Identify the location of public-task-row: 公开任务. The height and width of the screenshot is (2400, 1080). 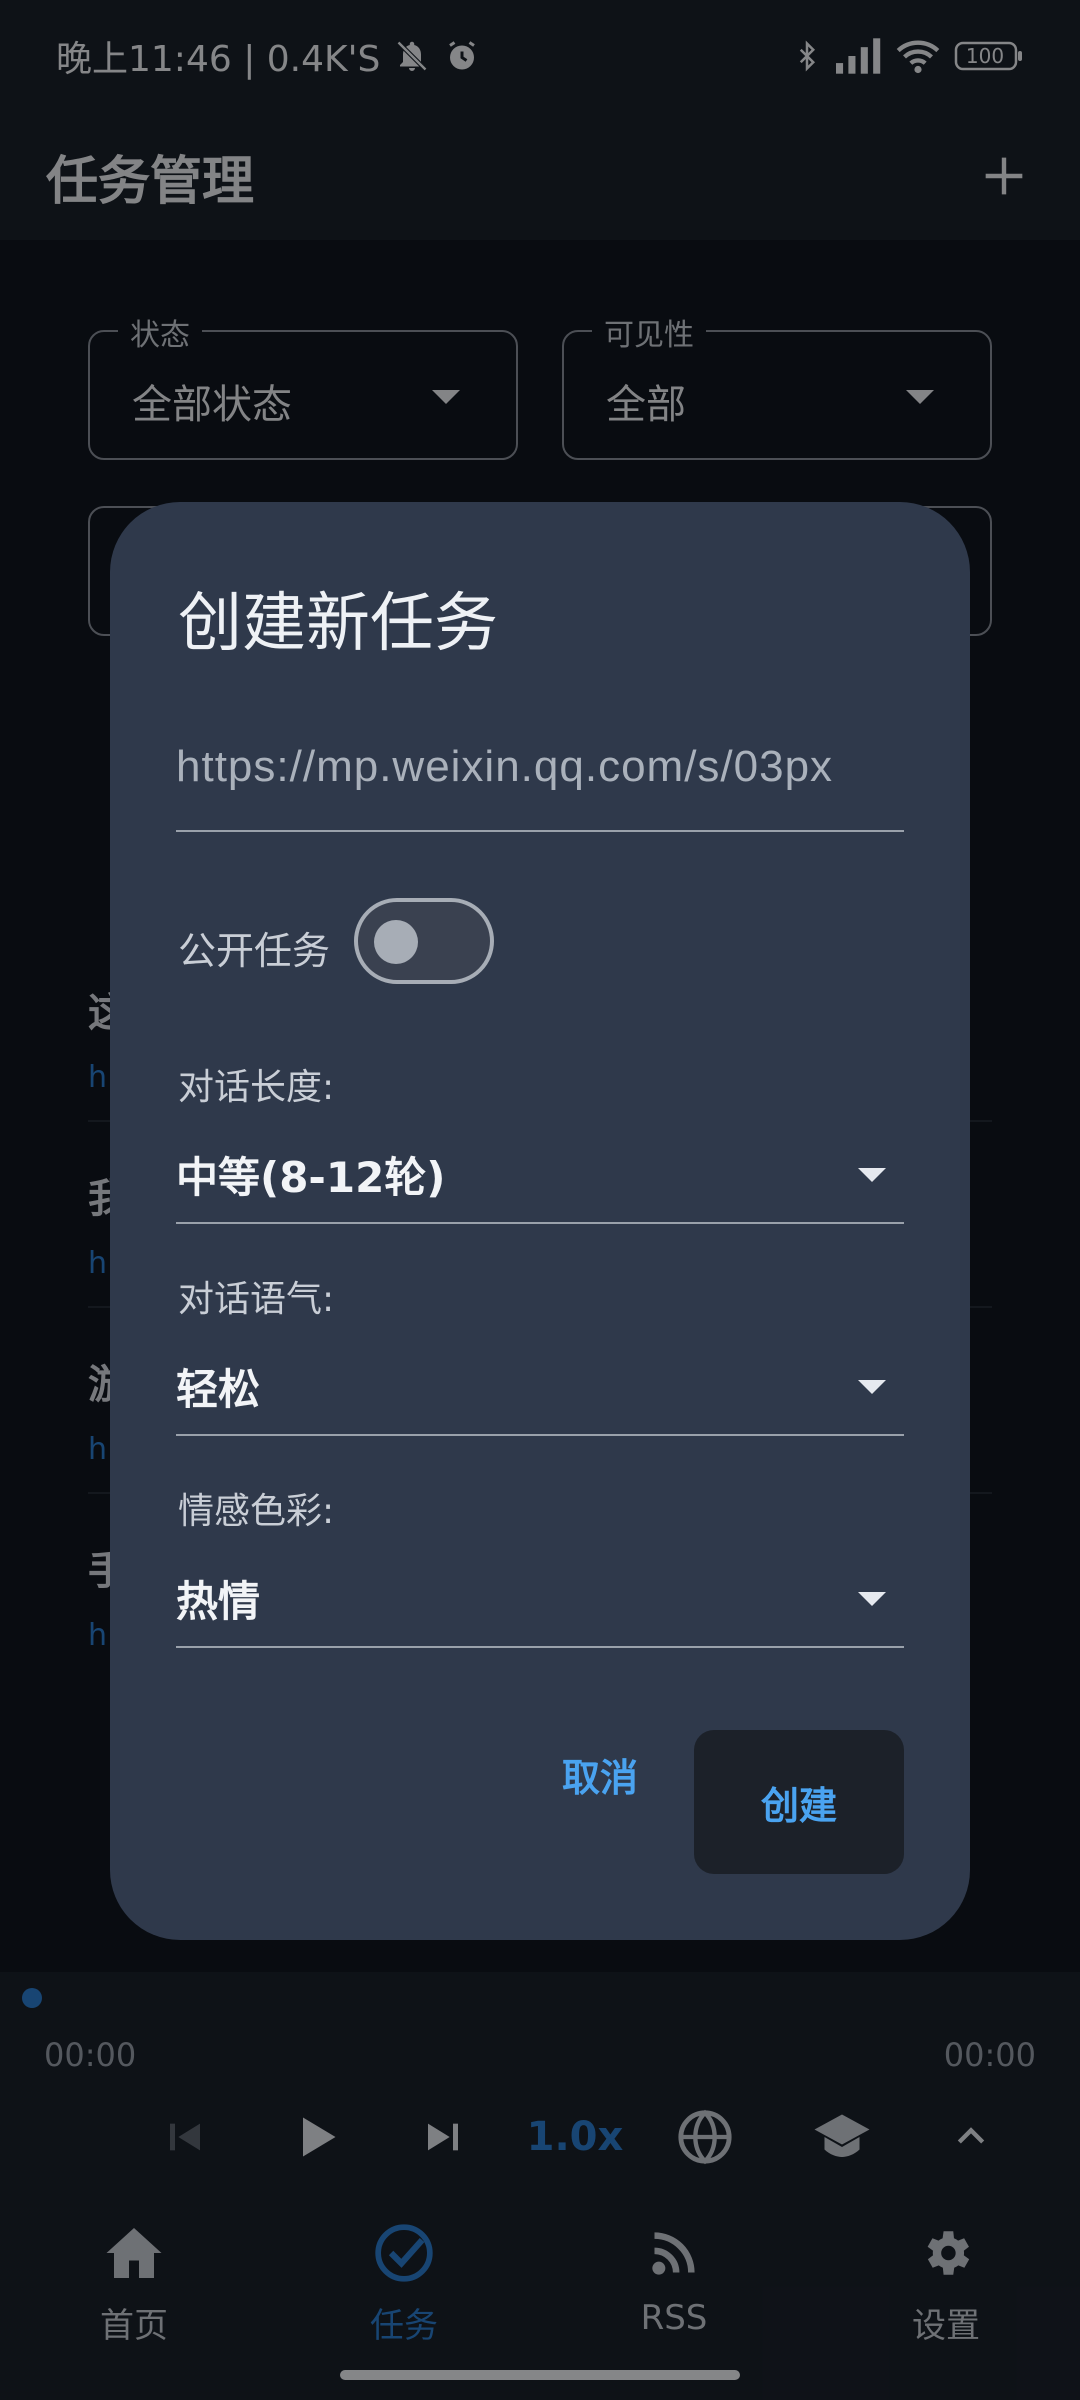
(378, 943).